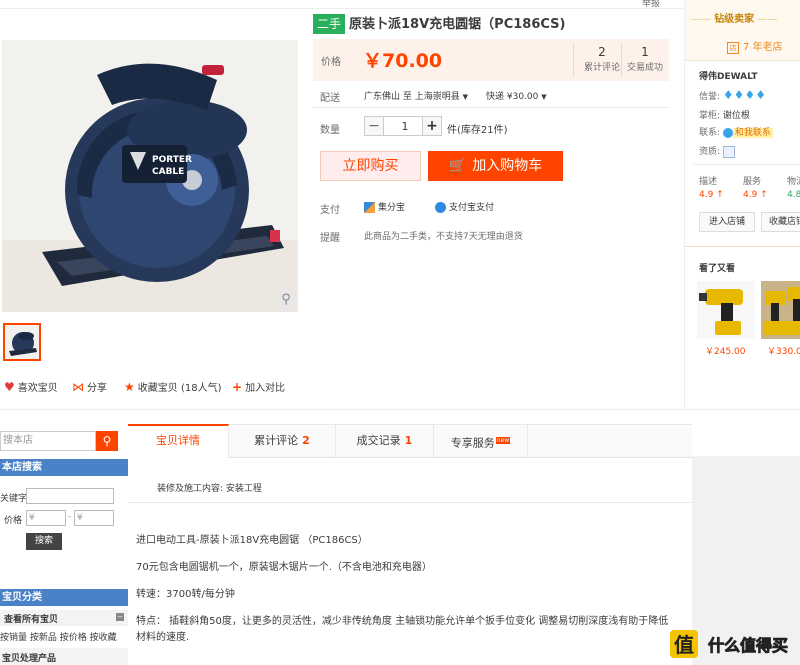 The width and height of the screenshot is (800, 665). I want to click on tab-services: 专享服务 new, so click(481, 441).